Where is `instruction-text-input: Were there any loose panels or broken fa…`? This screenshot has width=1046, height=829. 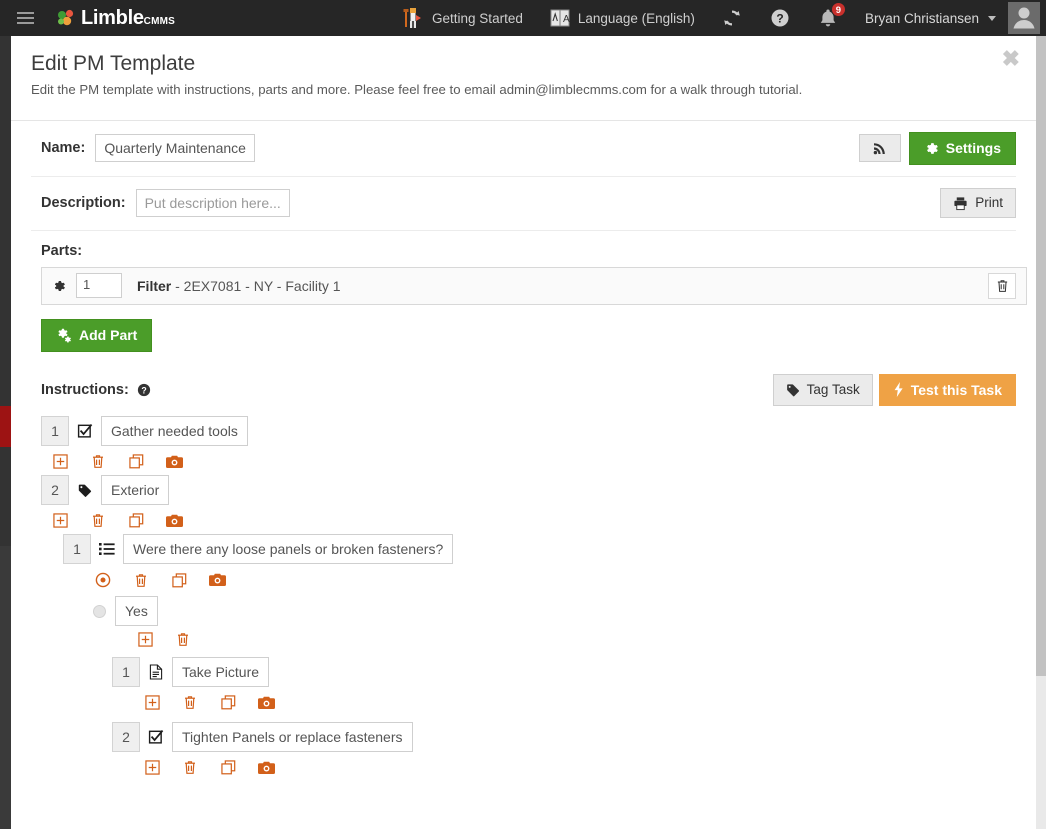 instruction-text-input: Were there any loose panels or broken fa… is located at coordinates (288, 549).